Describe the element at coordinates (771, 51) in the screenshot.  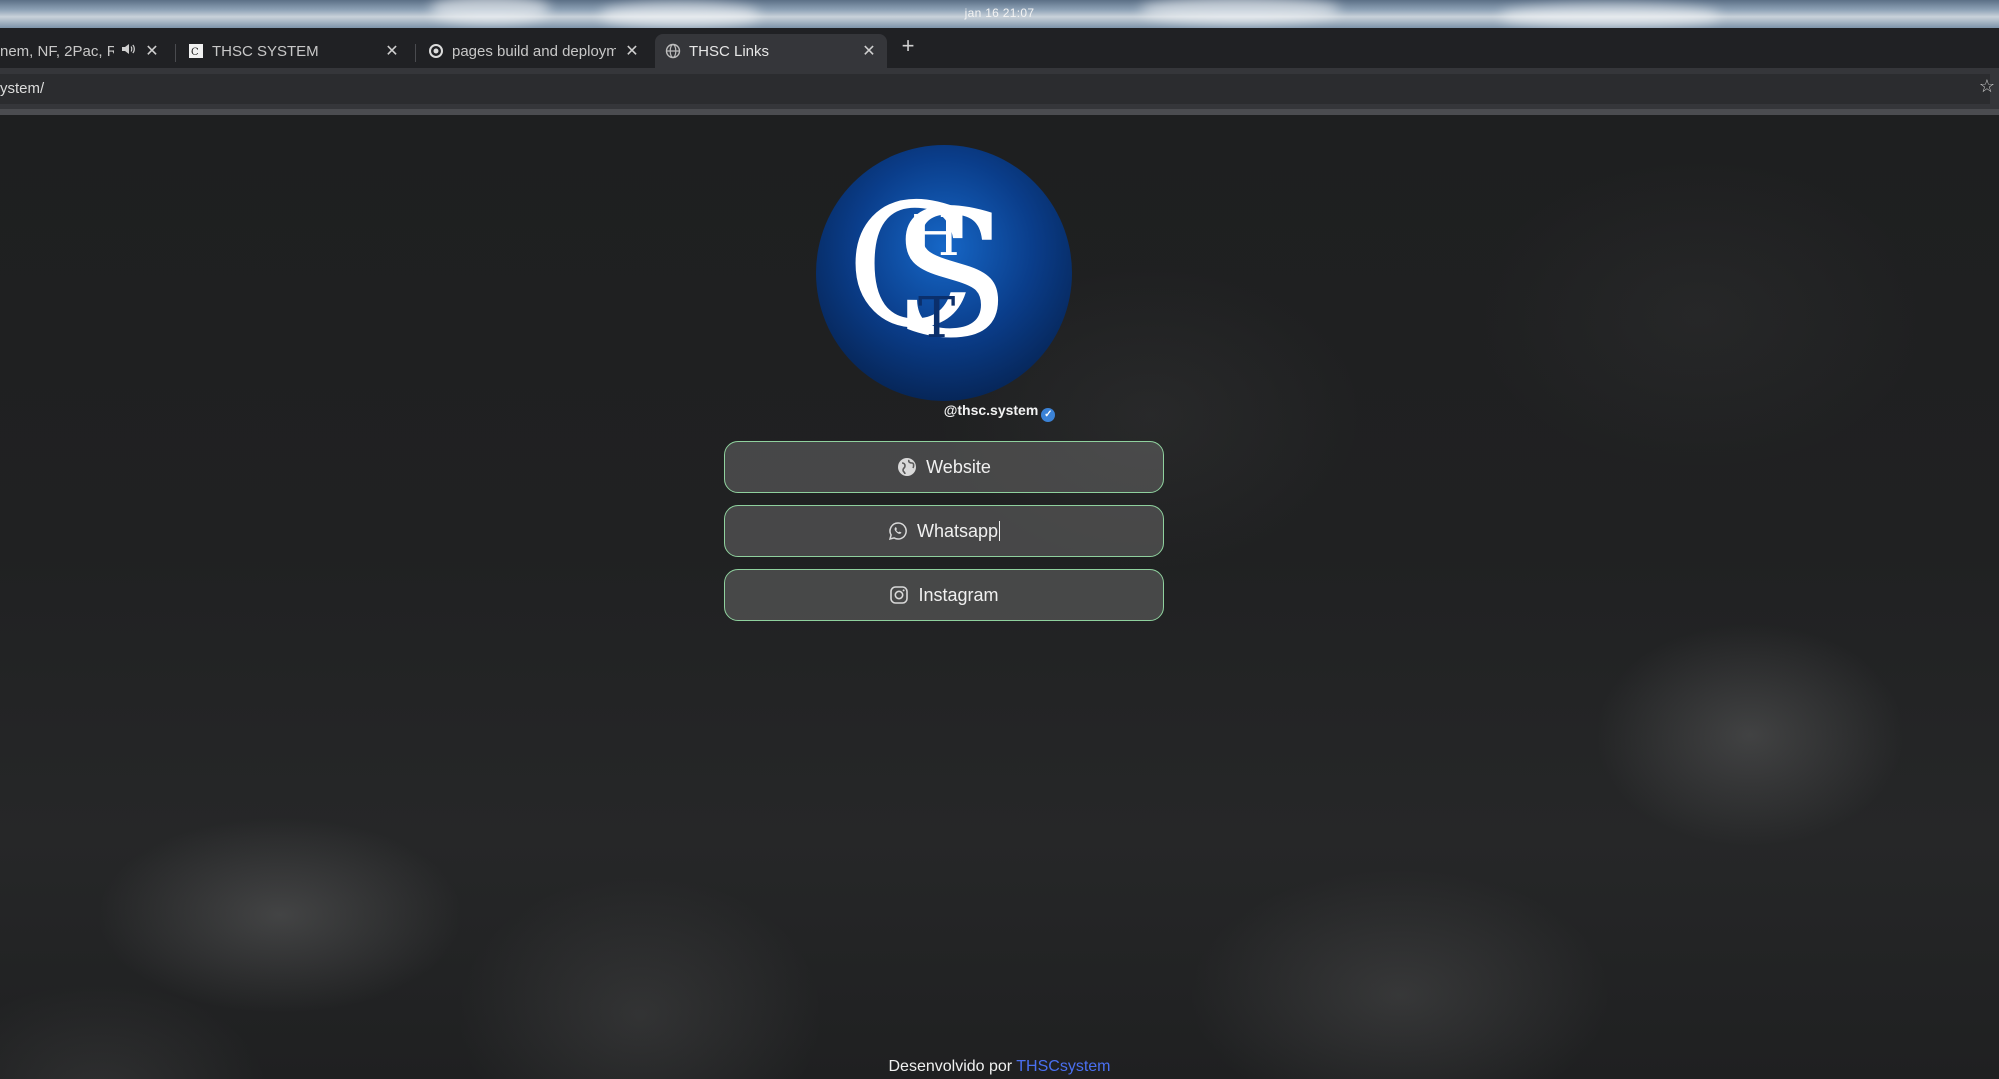
I see `tab-thsc-links: THSC Links ✕` at that location.